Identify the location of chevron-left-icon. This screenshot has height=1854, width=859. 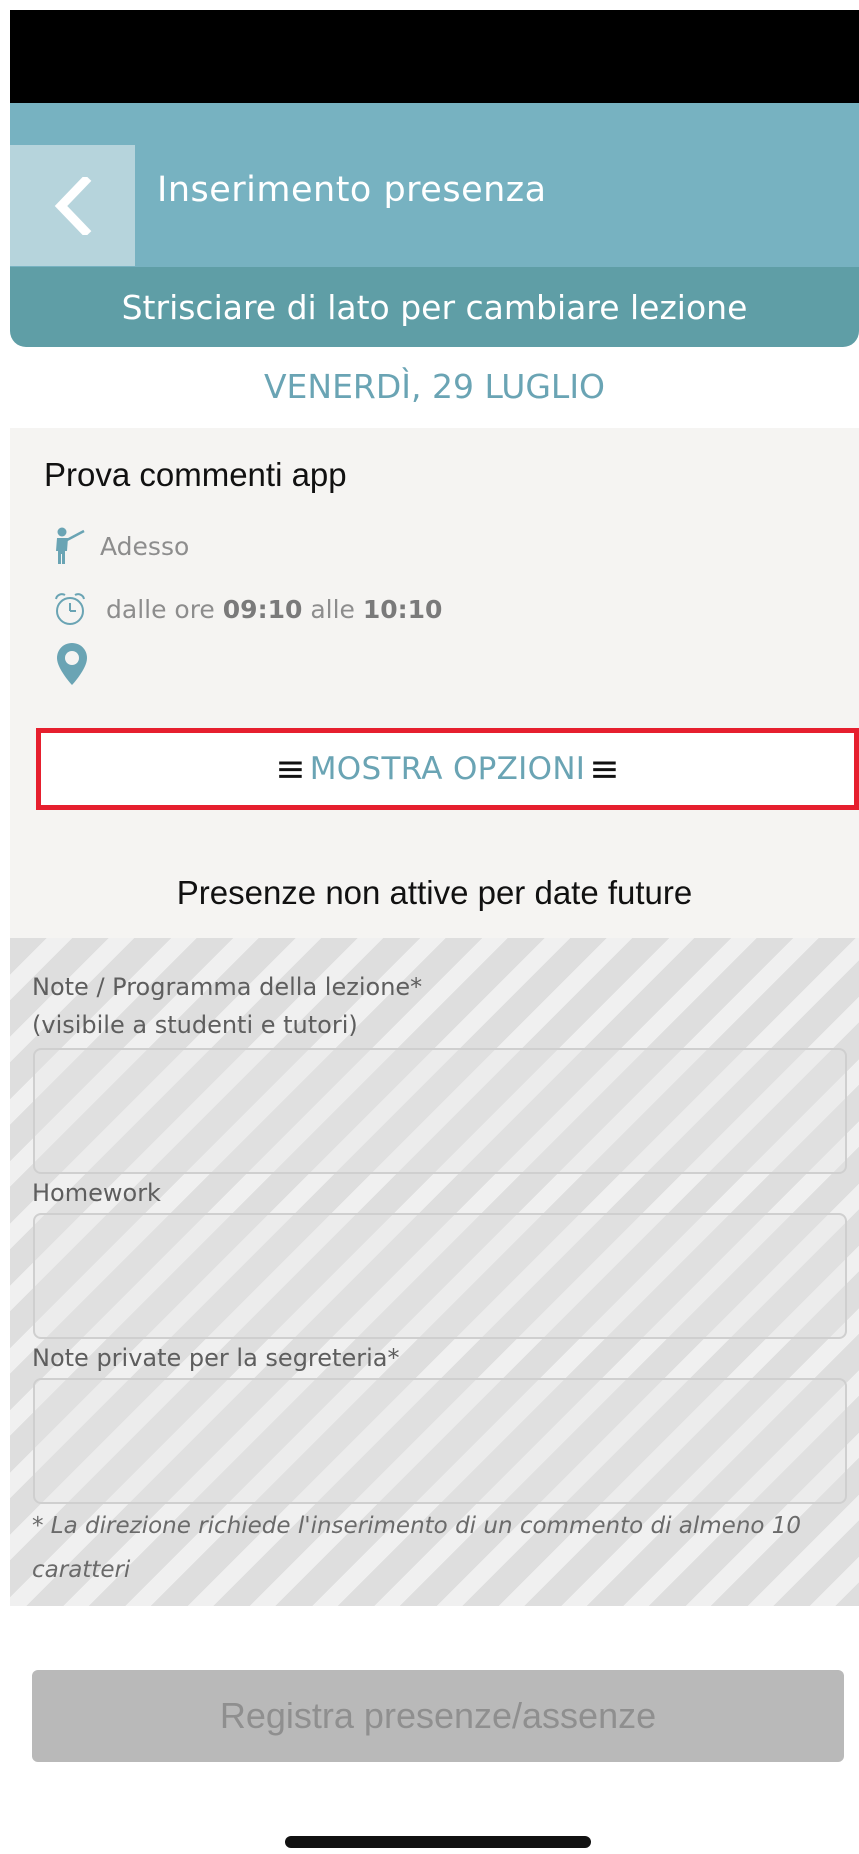
(72, 205).